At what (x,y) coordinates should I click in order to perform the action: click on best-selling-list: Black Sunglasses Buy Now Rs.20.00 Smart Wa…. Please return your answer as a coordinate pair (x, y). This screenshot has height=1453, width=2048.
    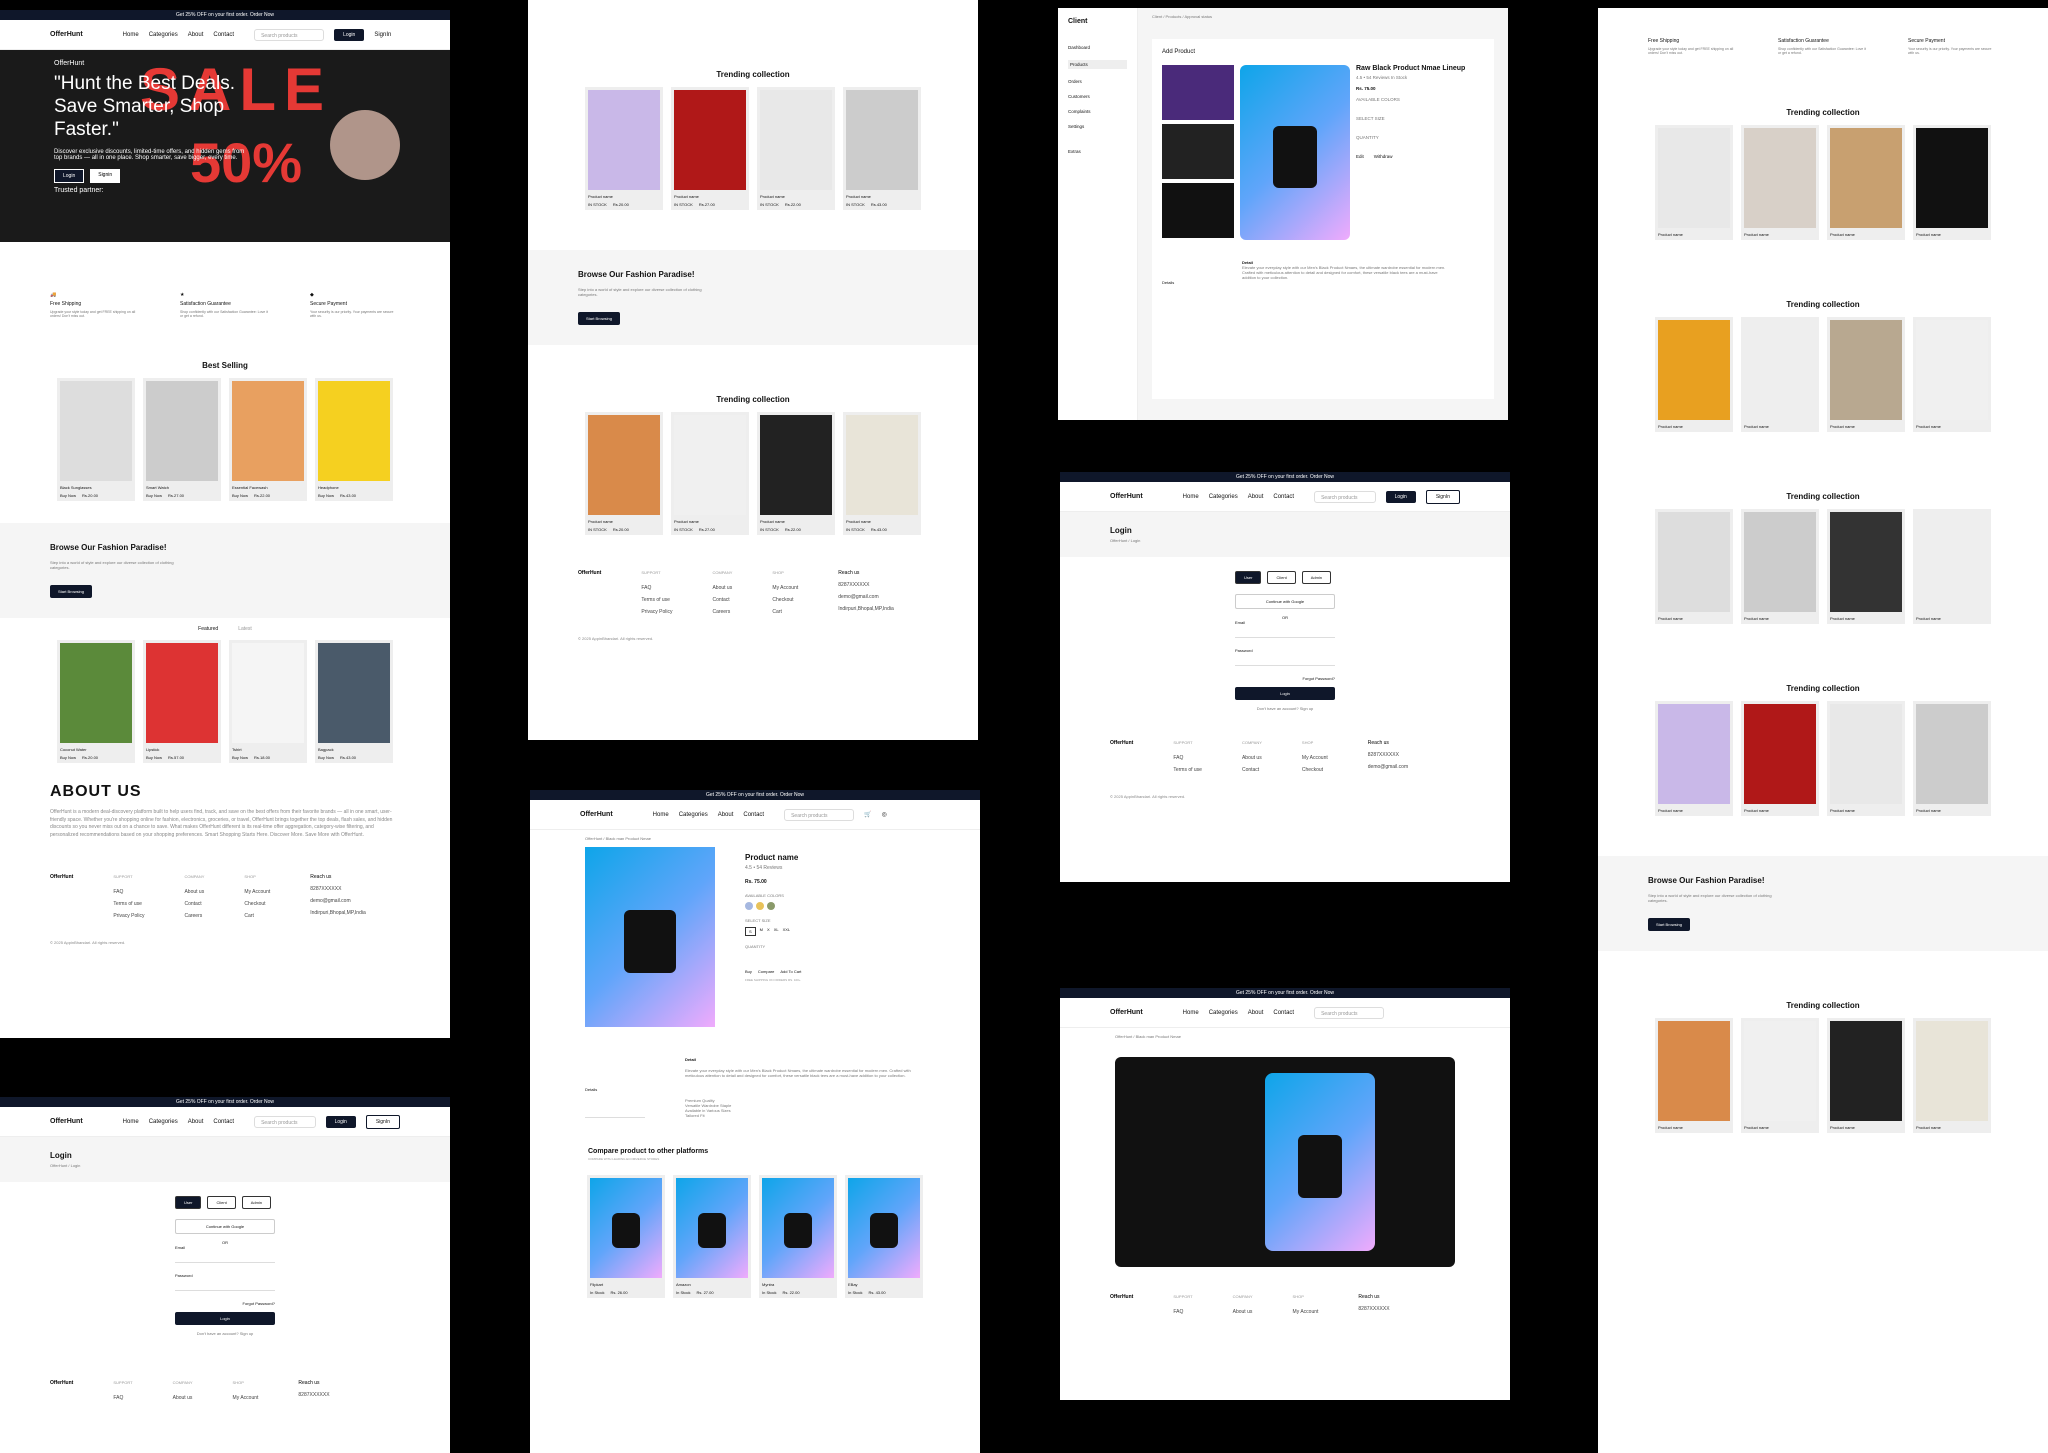
    Looking at the image, I should click on (225, 439).